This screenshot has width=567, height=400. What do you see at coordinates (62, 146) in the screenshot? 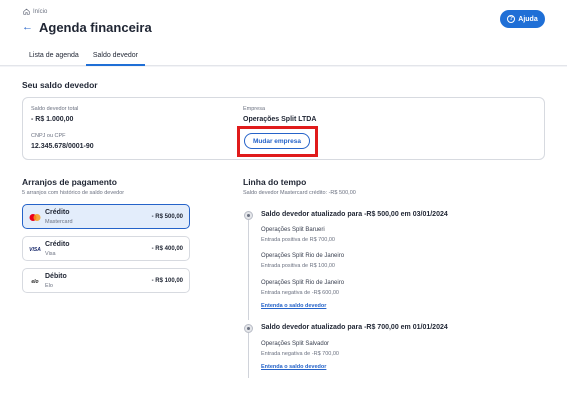
I see `cnpj-value: 12.345.678/0001-90` at bounding box center [62, 146].